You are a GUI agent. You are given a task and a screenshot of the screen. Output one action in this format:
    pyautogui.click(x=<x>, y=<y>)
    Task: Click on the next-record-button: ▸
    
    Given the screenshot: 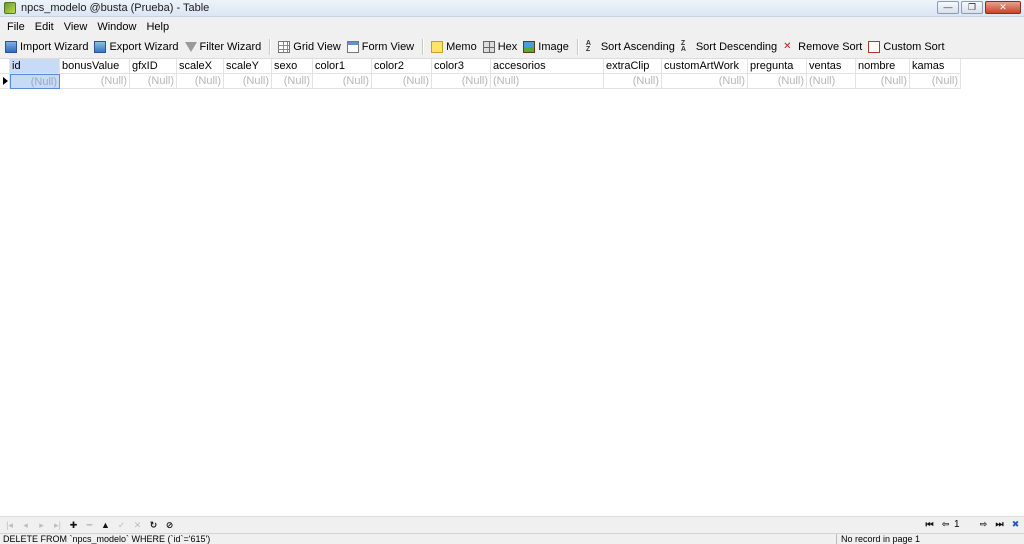 What is the action you would take?
    pyautogui.click(x=41, y=525)
    